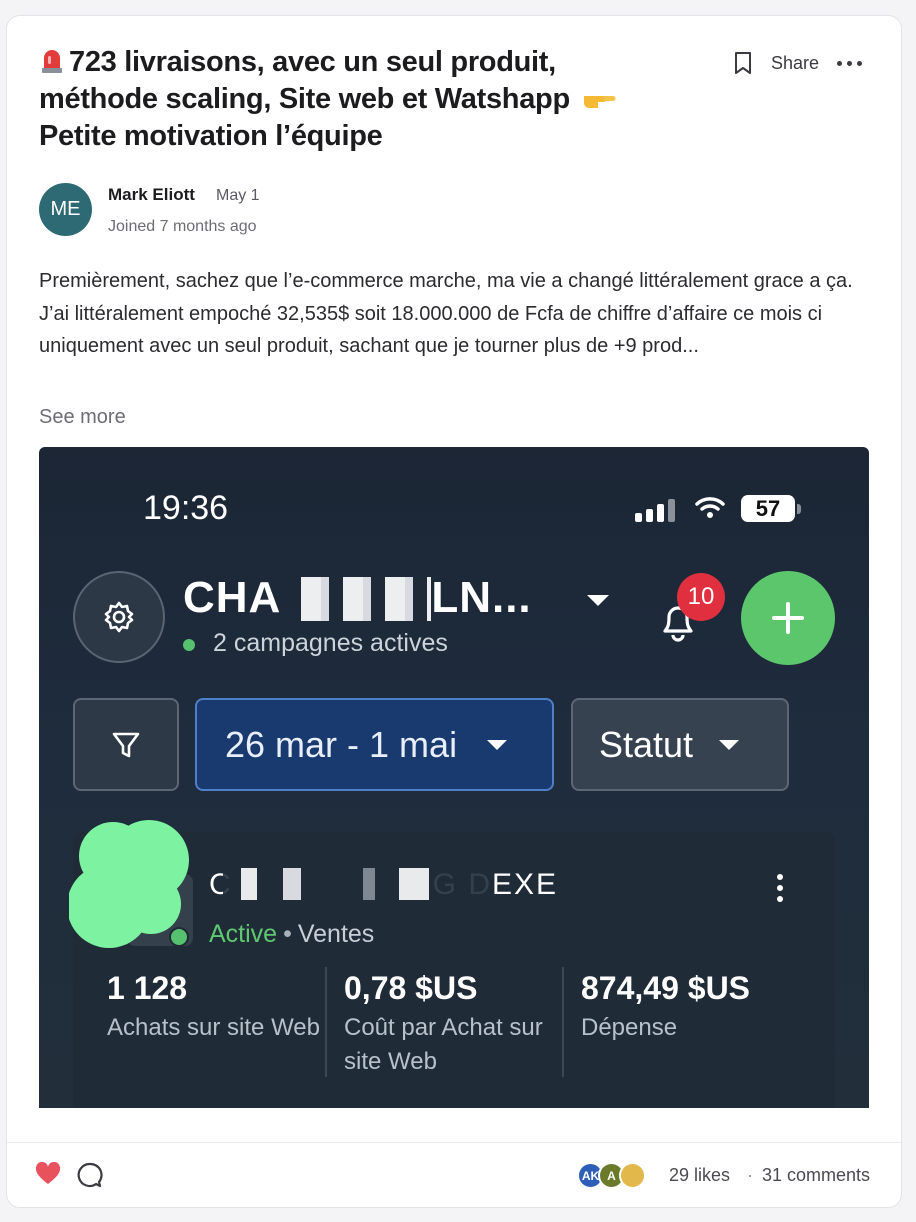 Image resolution: width=916 pixels, height=1222 pixels. Describe the element at coordinates (238, 195) in the screenshot. I see `post-date: May 1` at that location.